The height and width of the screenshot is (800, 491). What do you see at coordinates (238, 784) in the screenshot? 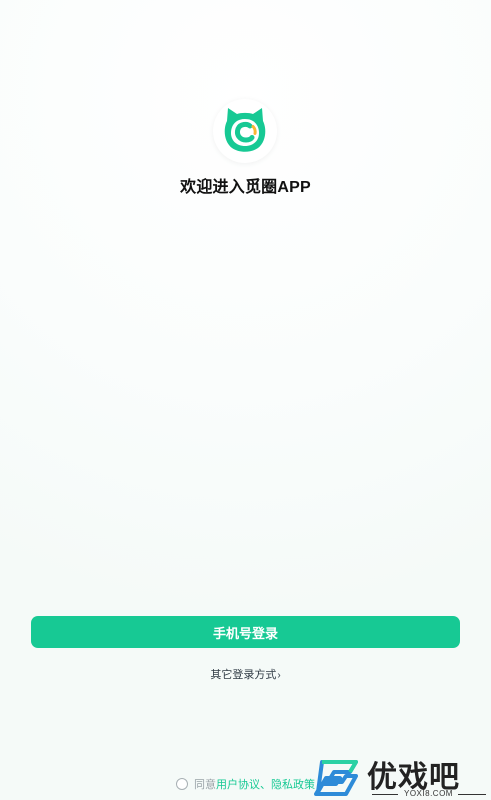
I see `user-agreement-link: 用户协议` at bounding box center [238, 784].